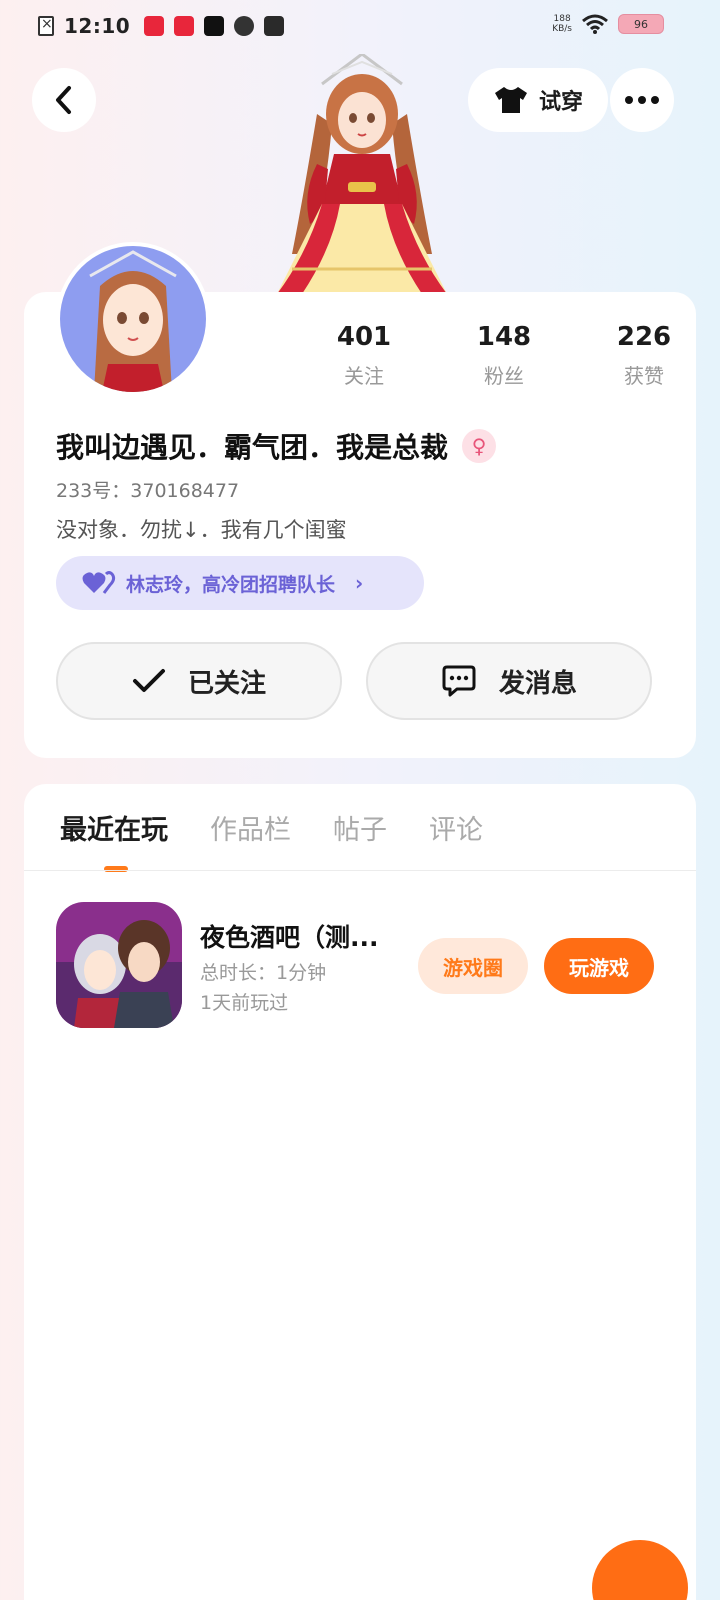 The height and width of the screenshot is (1600, 720). I want to click on game-circle-button: 游戏圈, so click(473, 966).